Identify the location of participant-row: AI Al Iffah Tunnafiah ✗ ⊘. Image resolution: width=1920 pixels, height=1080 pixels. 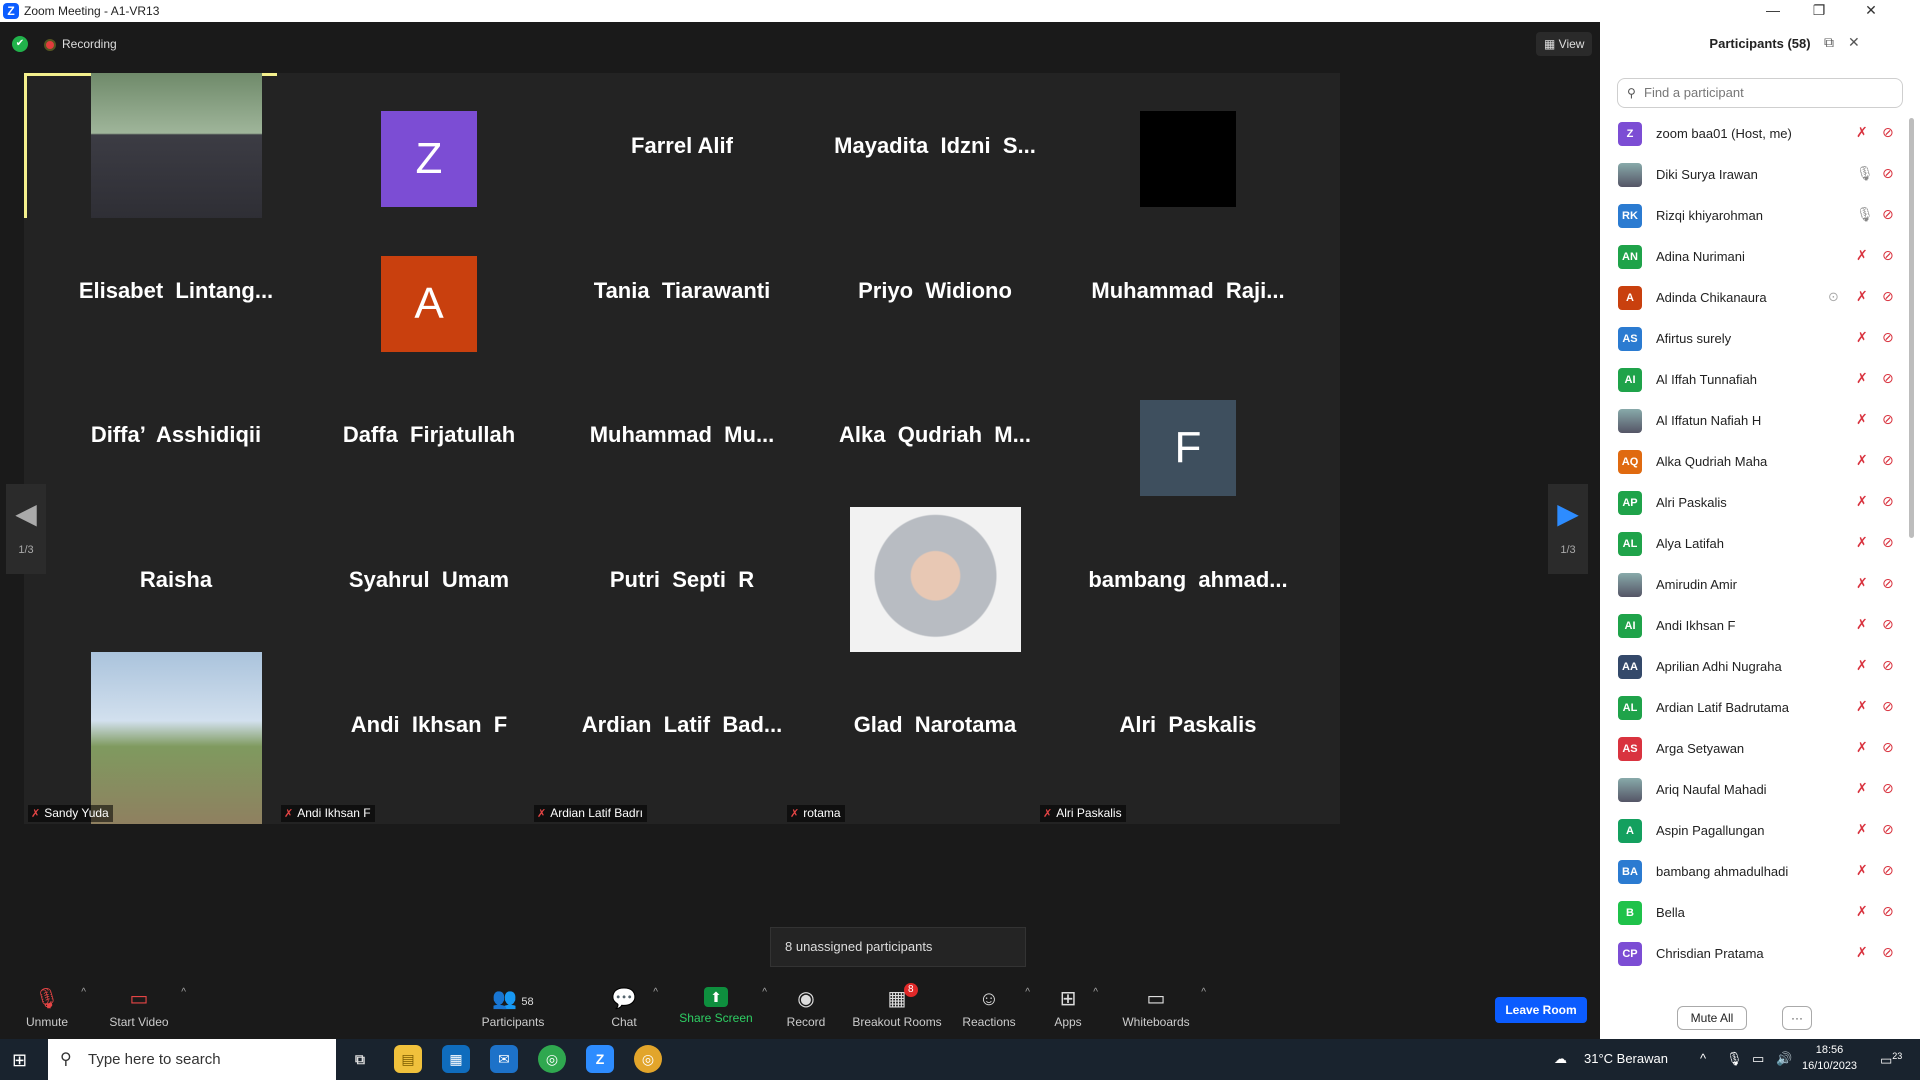
(1756, 380).